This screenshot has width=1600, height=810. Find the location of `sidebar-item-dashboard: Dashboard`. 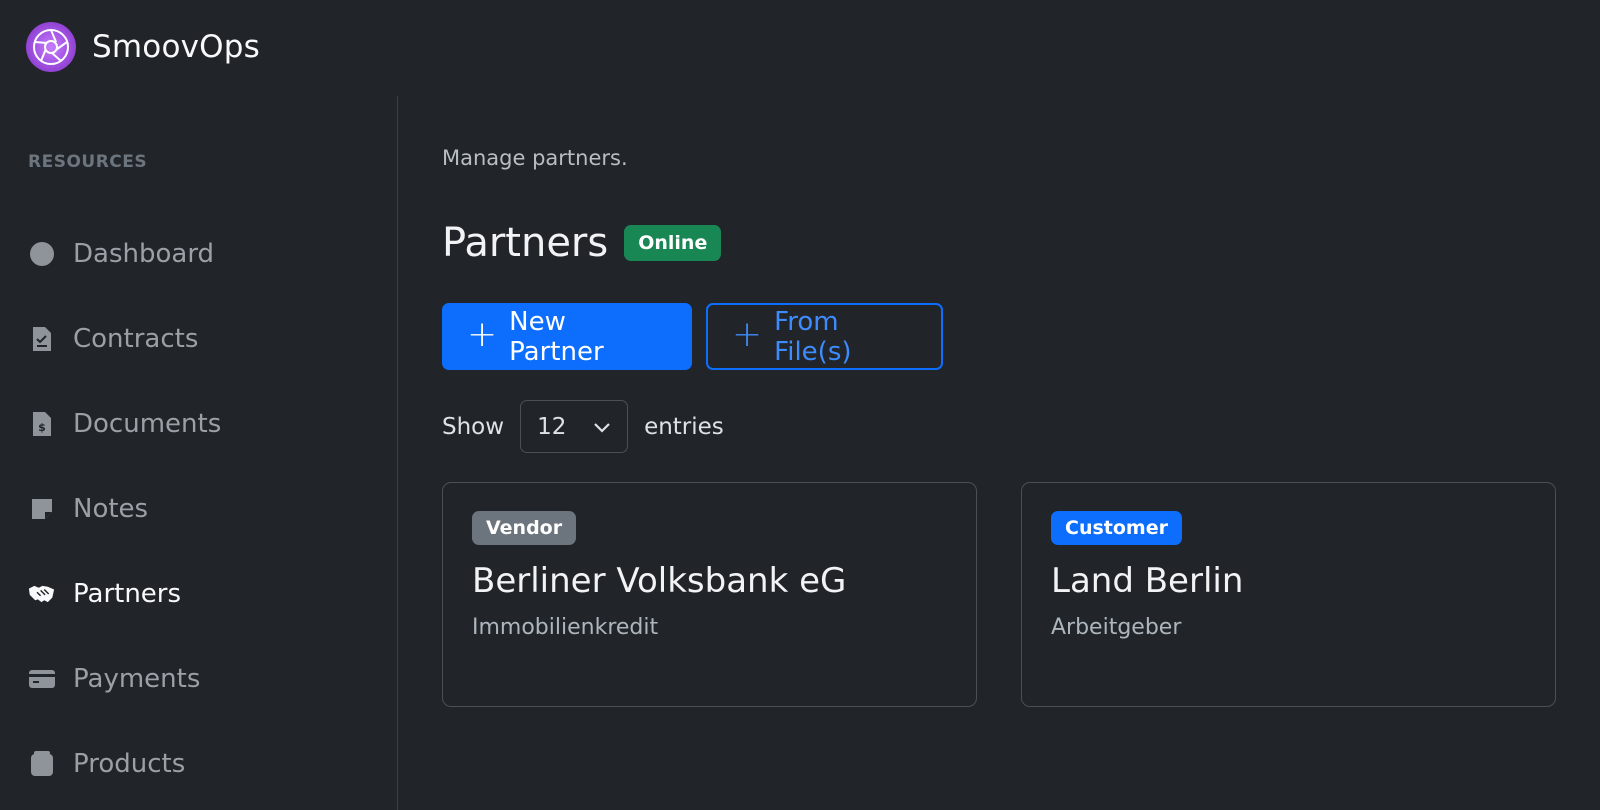

sidebar-item-dashboard: Dashboard is located at coordinates (198, 253).